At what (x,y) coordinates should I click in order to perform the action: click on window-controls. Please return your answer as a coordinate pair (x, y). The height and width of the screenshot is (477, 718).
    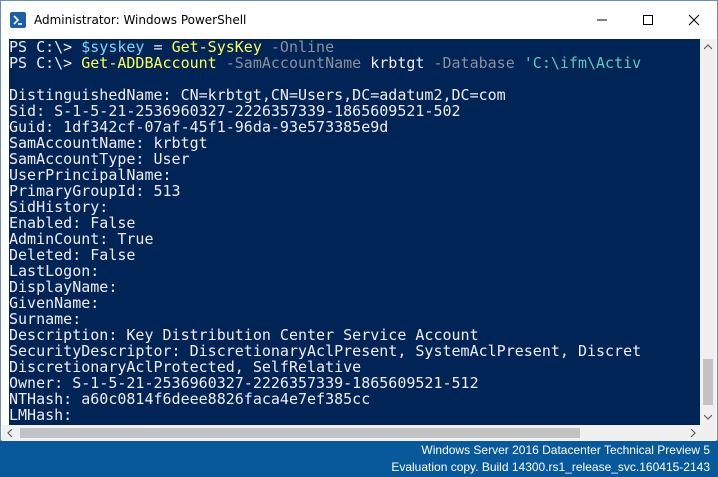
    Looking at the image, I should click on (648, 20).